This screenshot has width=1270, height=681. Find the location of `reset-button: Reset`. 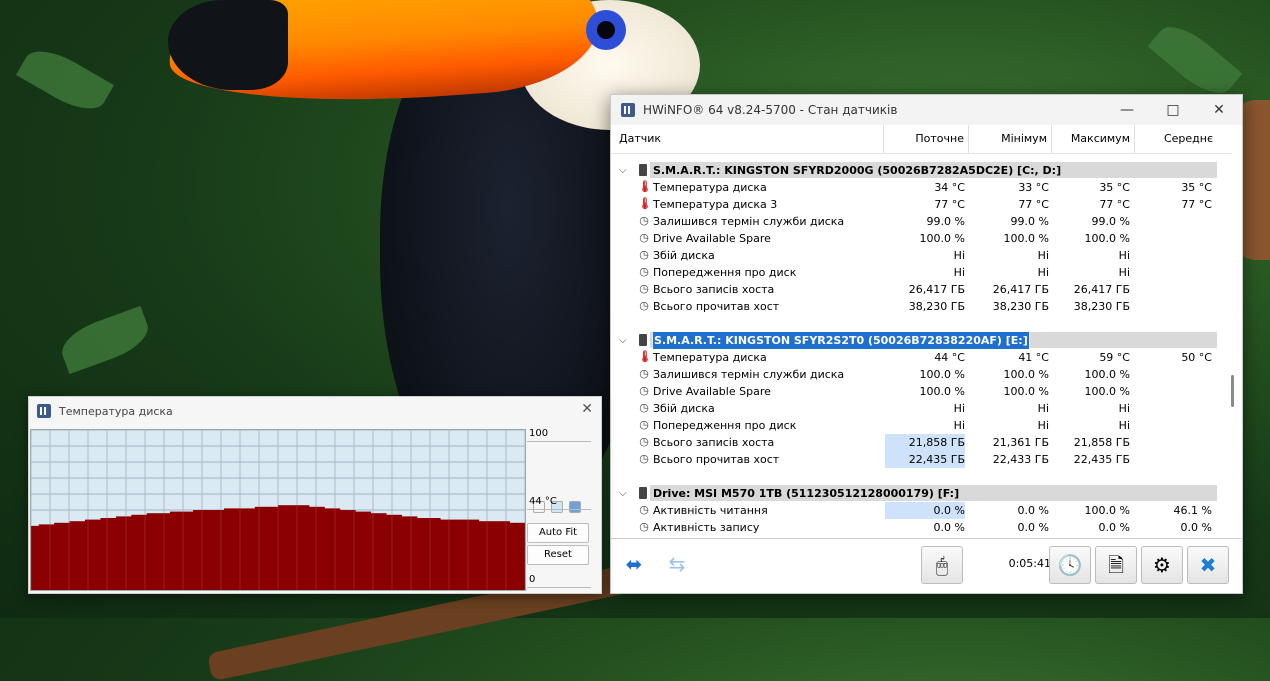

reset-button: Reset is located at coordinates (558, 555).